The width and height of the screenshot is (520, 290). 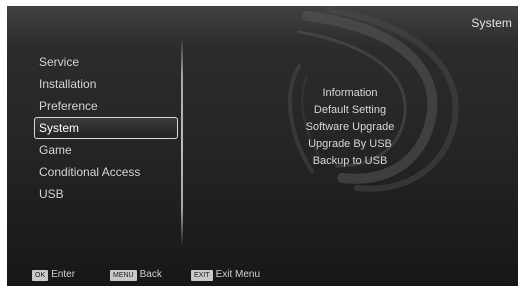 What do you see at coordinates (350, 93) in the screenshot?
I see `submenu-item-information: Information` at bounding box center [350, 93].